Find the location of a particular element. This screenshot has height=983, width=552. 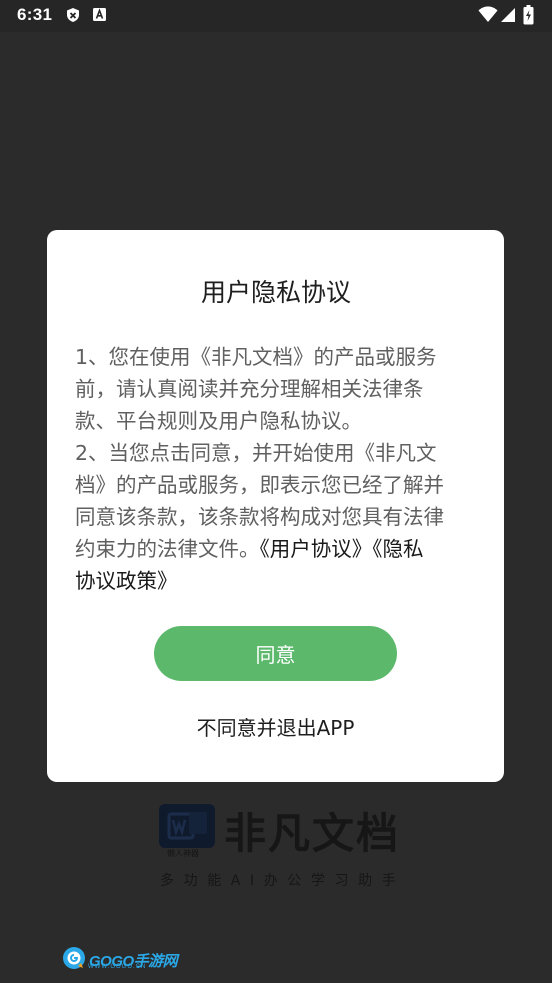

shield-notification-icon is located at coordinates (74, 16).